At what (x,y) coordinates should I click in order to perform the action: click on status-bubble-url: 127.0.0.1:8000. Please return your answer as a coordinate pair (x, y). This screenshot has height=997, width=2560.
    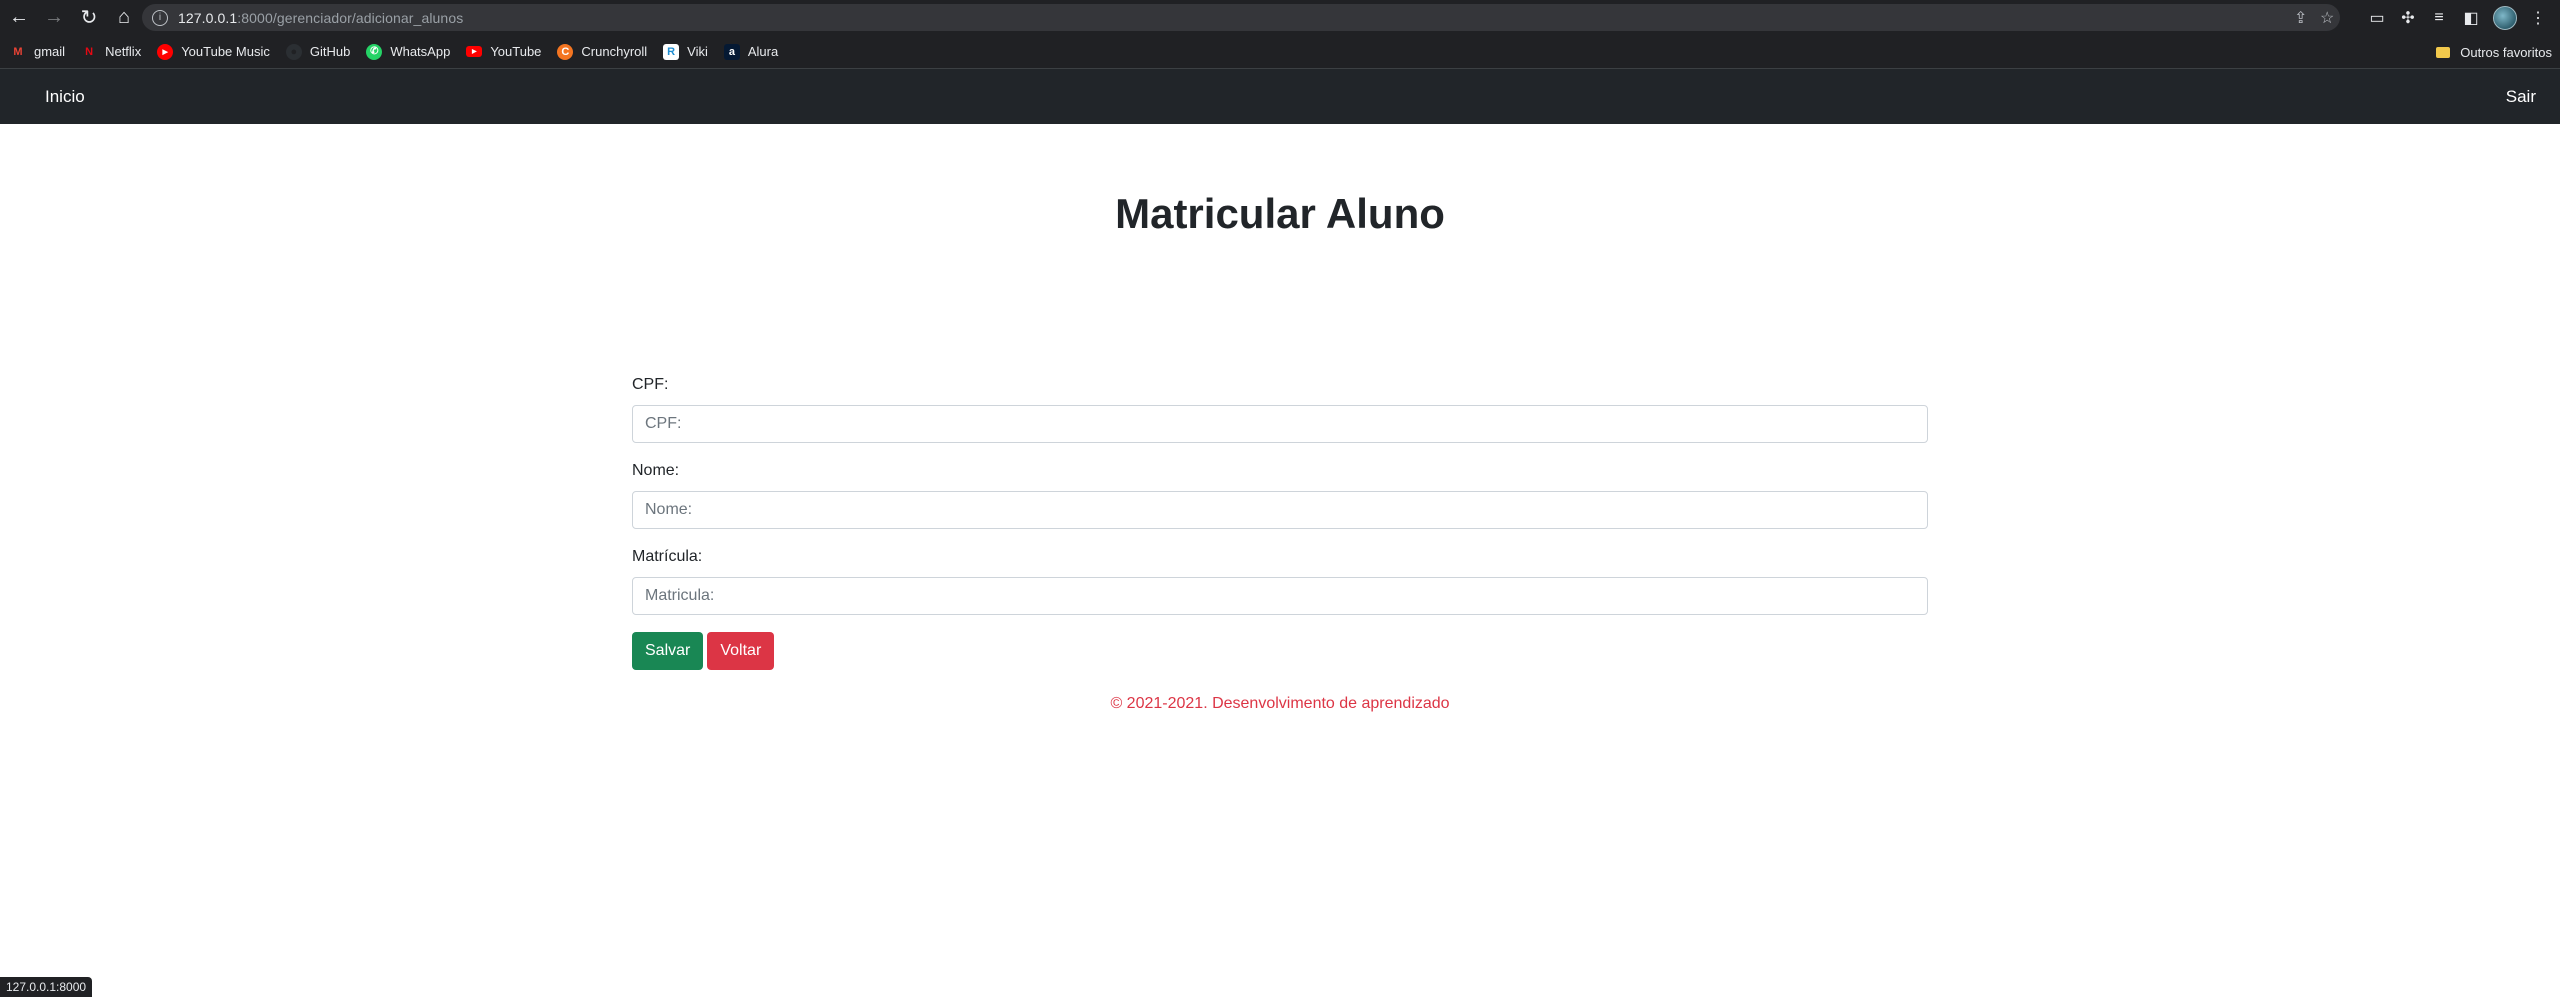
    Looking at the image, I should click on (46, 987).